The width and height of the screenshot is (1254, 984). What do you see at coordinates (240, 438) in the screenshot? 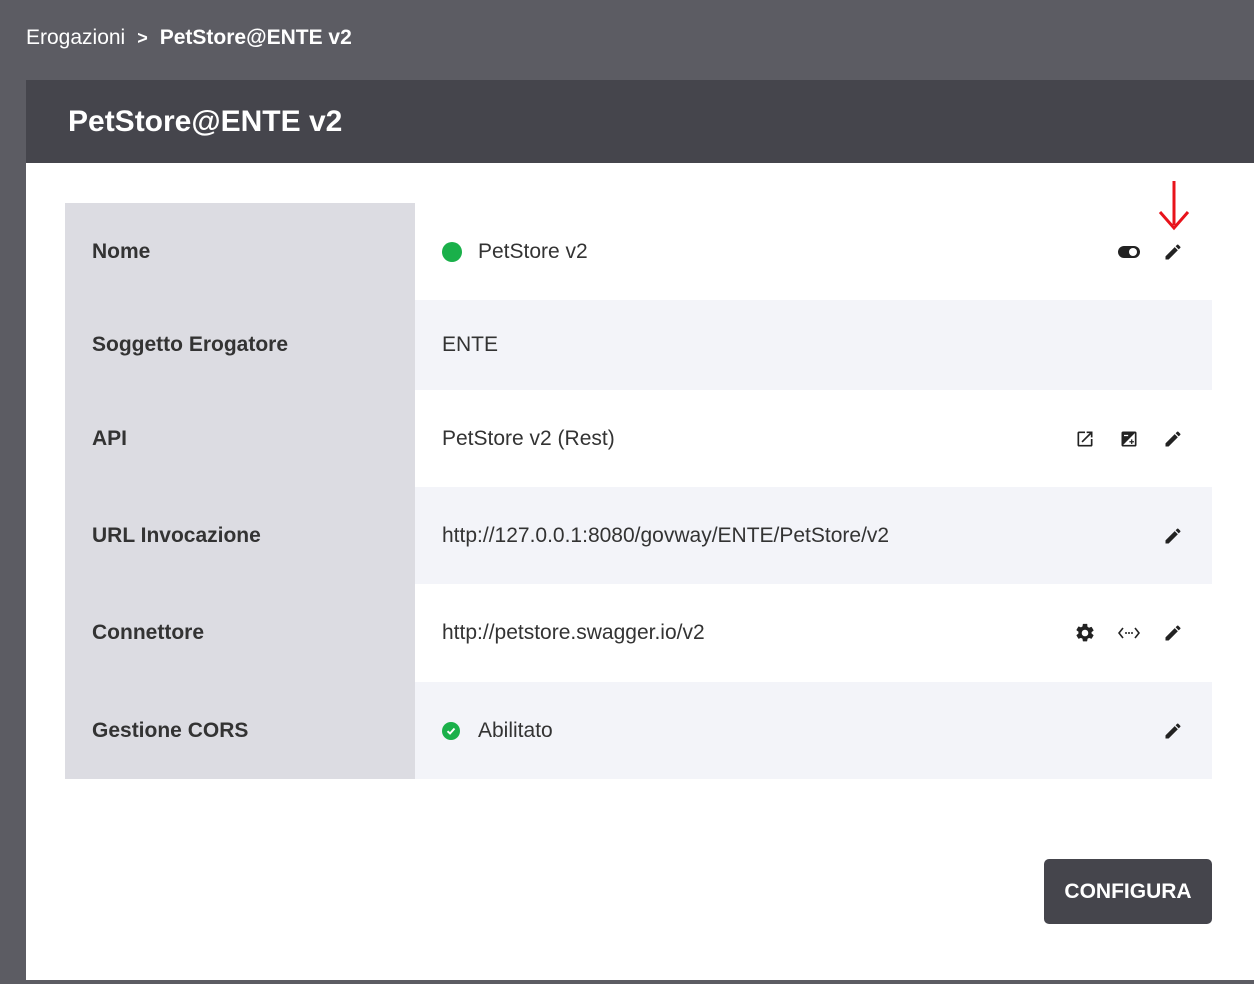
I see `row-label: API` at bounding box center [240, 438].